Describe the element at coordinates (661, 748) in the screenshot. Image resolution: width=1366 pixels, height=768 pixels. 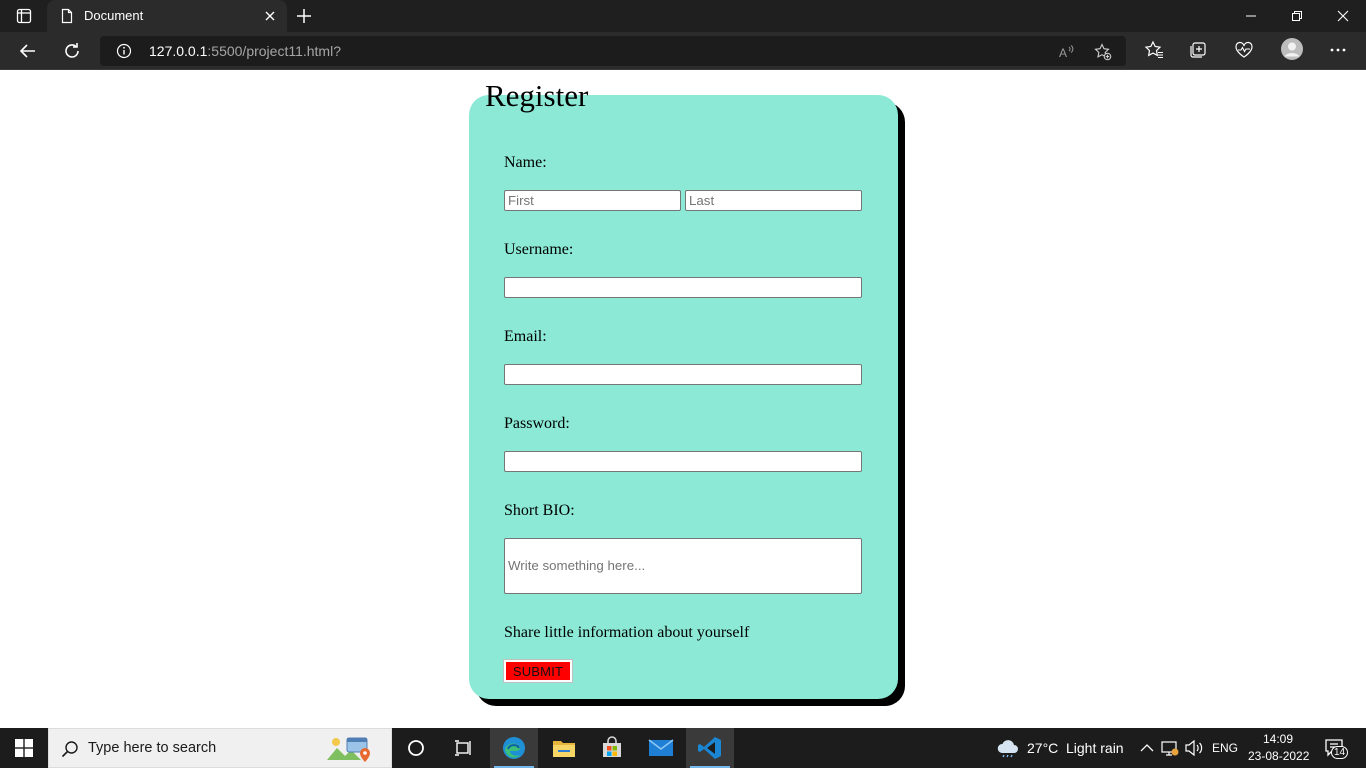
I see `mail-icon` at that location.